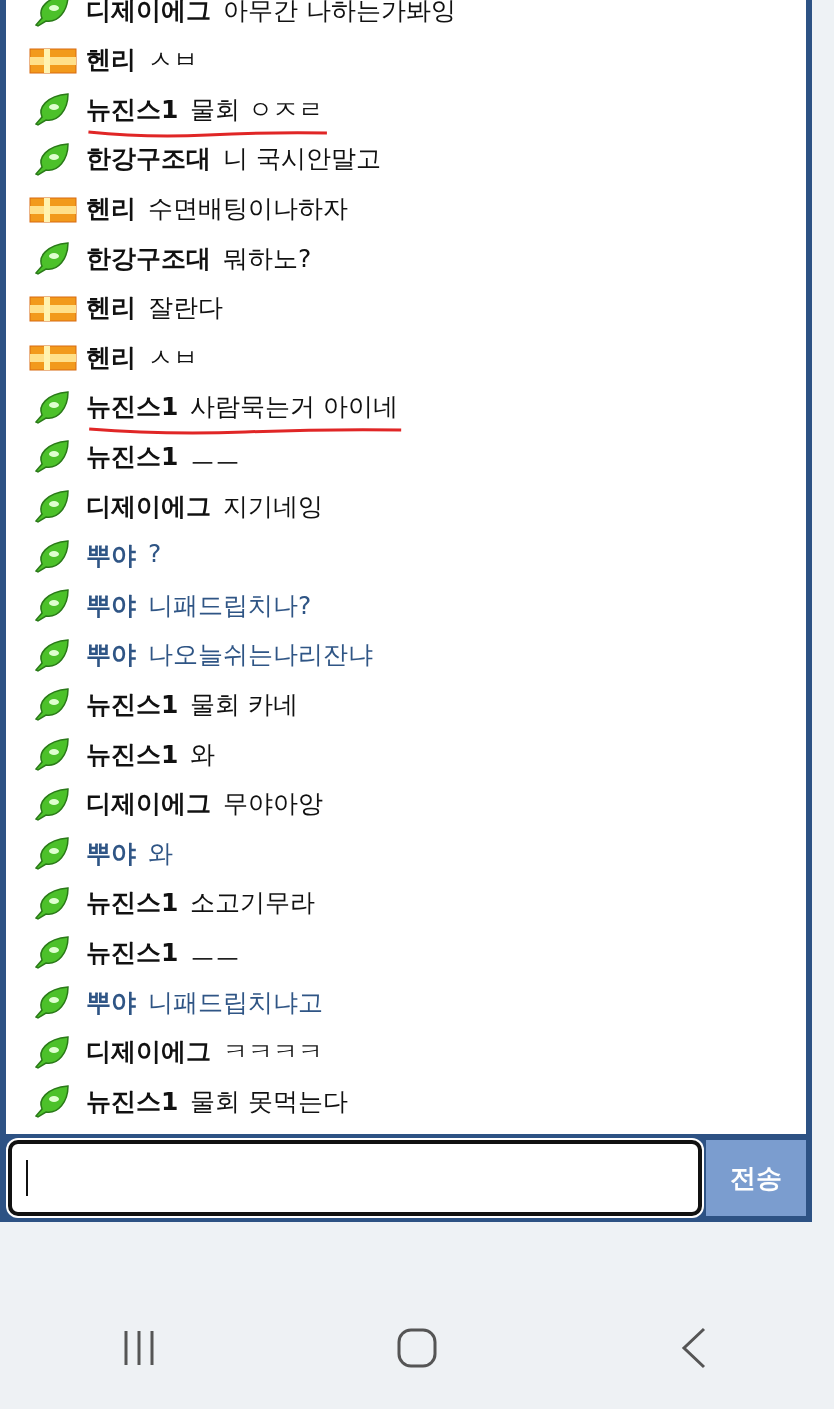 The width and height of the screenshot is (834, 1409). I want to click on message-text: 물회 ㅇㅈㄹ, so click(257, 109).